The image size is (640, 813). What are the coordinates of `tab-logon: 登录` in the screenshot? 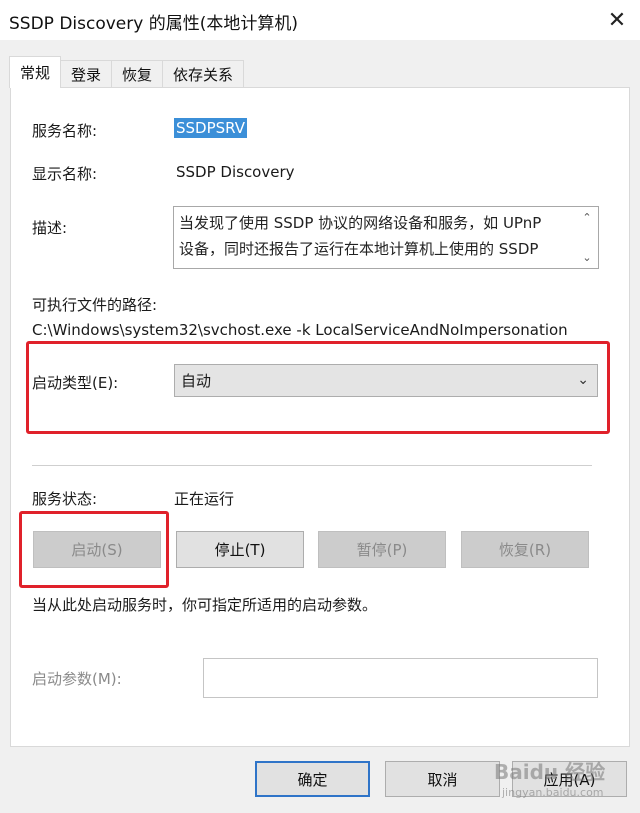 It's located at (86, 74).